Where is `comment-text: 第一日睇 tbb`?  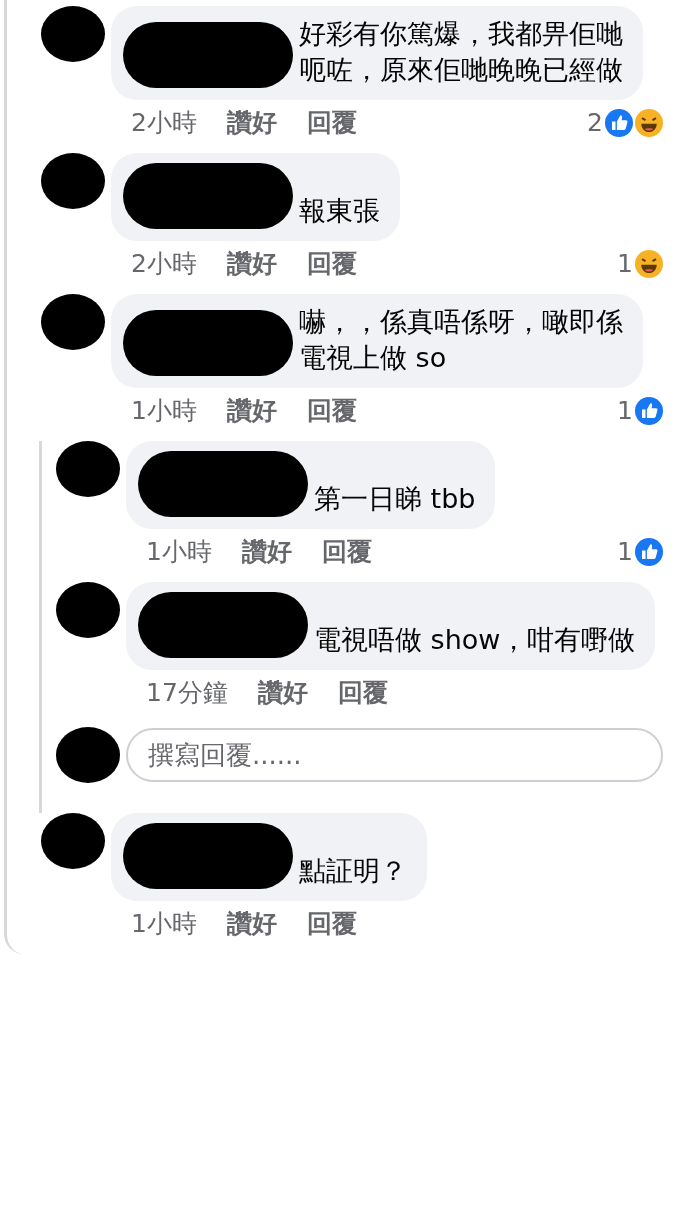 comment-text: 第一日睇 tbb is located at coordinates (395, 499).